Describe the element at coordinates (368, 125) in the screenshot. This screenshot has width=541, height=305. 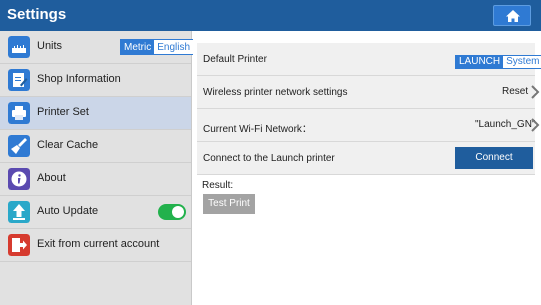
I see `wifi-network-row: Current Wi-Fi Network： "Launch_GN"` at that location.